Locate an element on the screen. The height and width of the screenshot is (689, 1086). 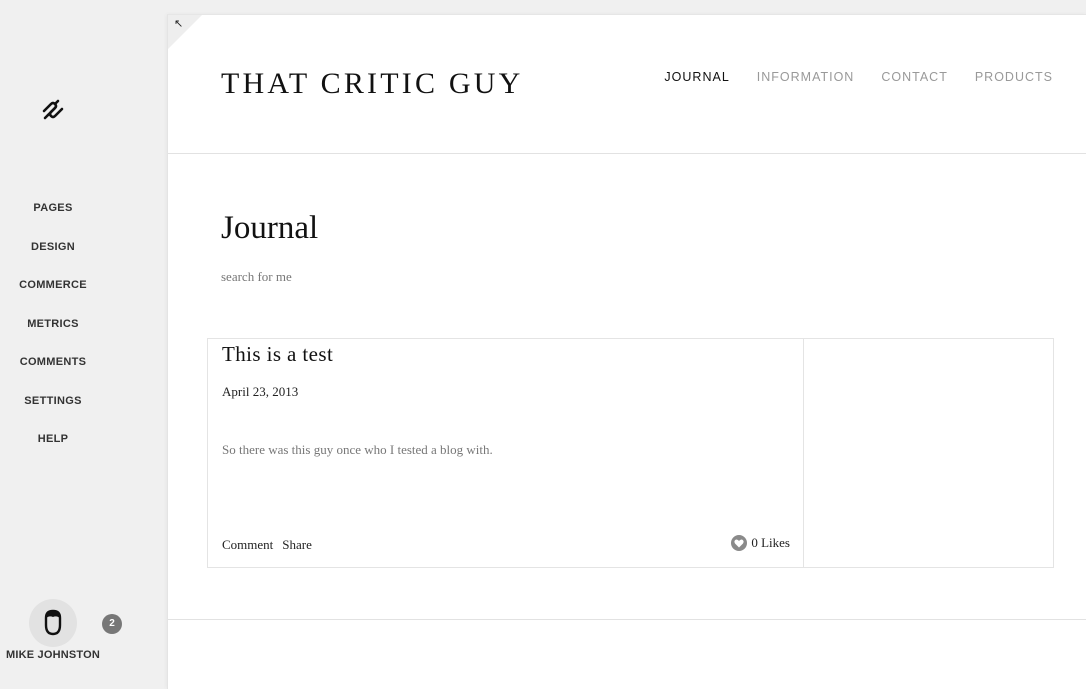
like-button: 0 Likes is located at coordinates (760, 543).